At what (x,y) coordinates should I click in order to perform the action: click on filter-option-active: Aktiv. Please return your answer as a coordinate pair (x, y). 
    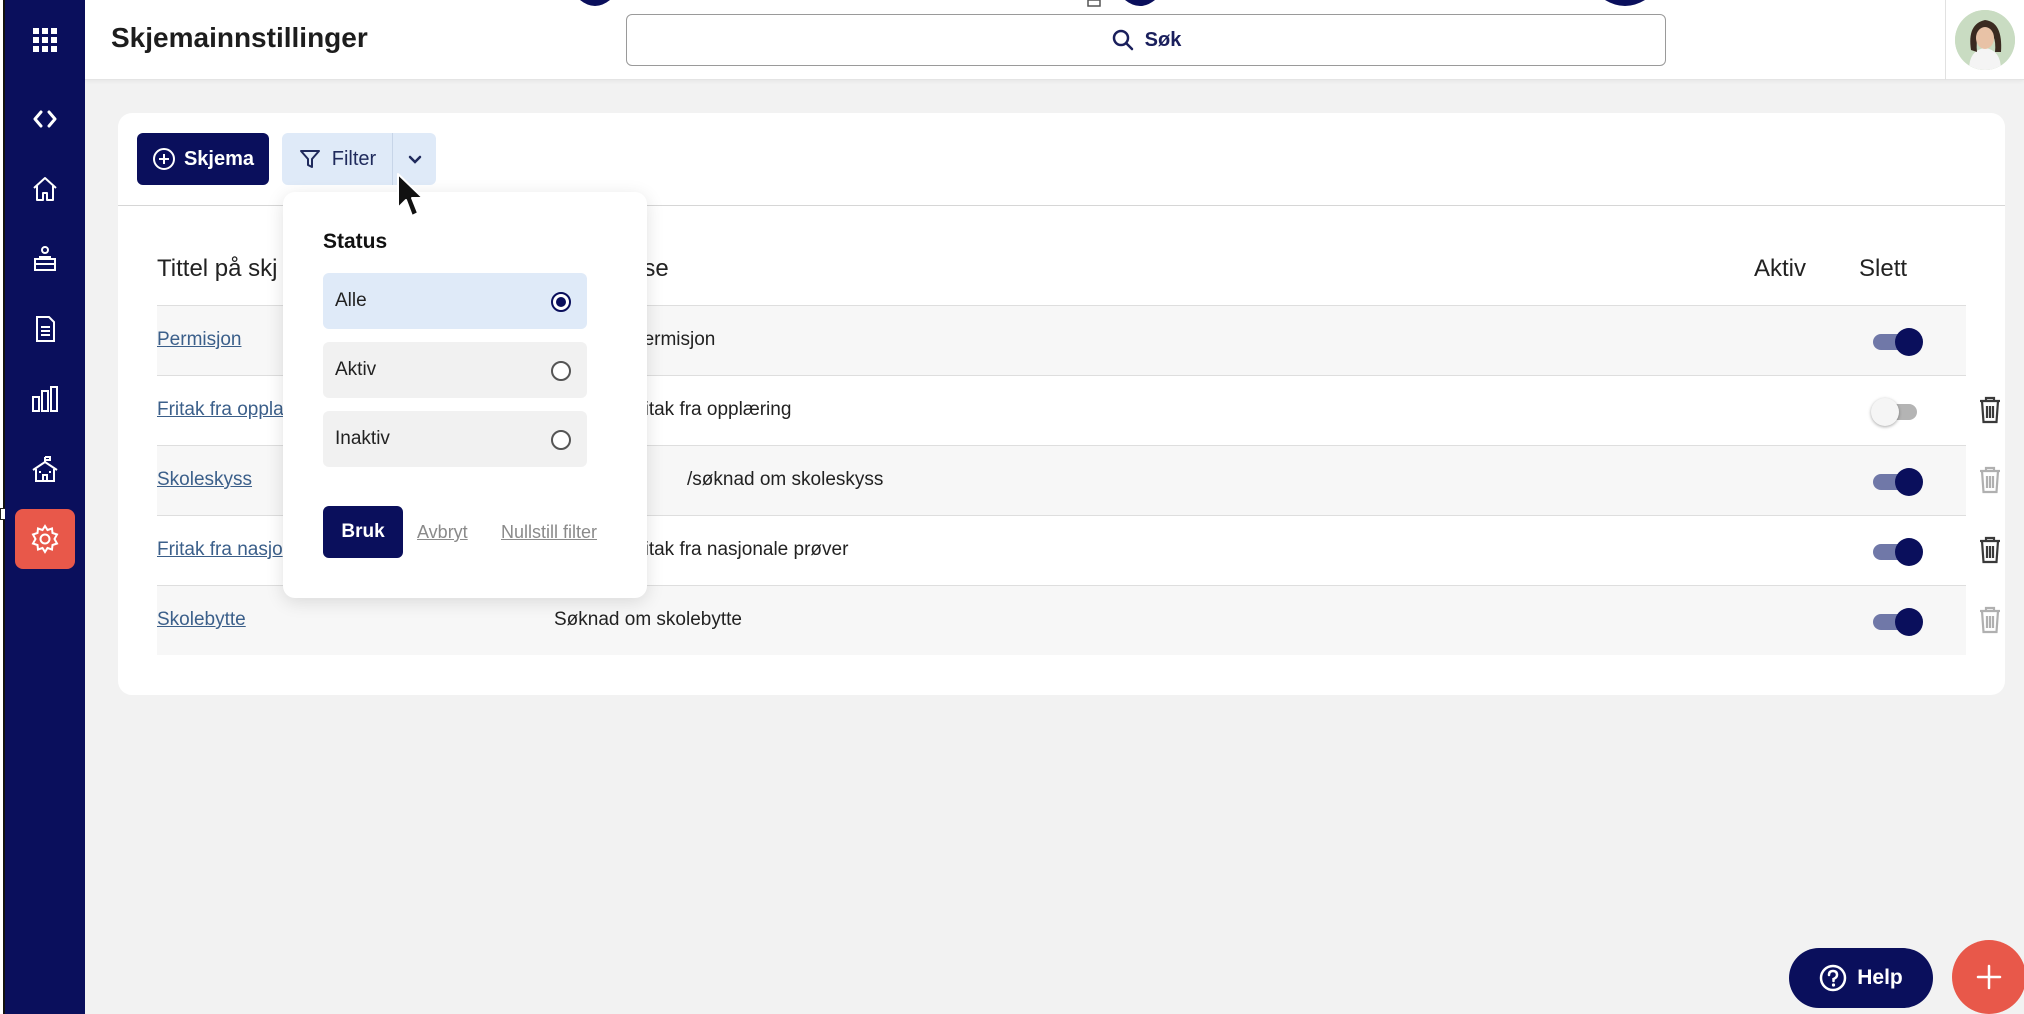
    Looking at the image, I should click on (455, 370).